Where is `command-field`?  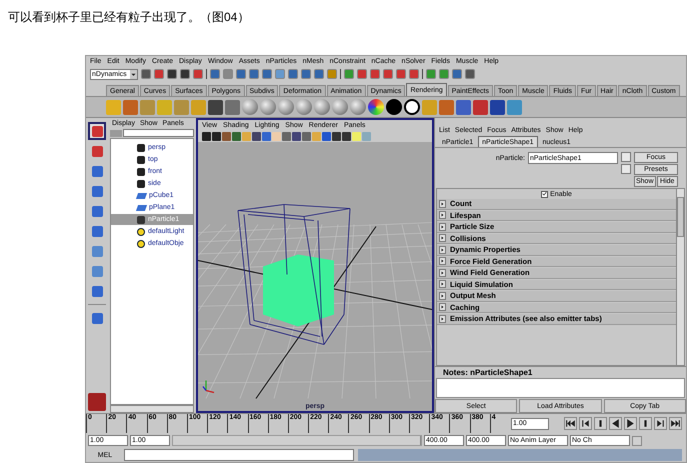
command-field is located at coordinates (239, 455).